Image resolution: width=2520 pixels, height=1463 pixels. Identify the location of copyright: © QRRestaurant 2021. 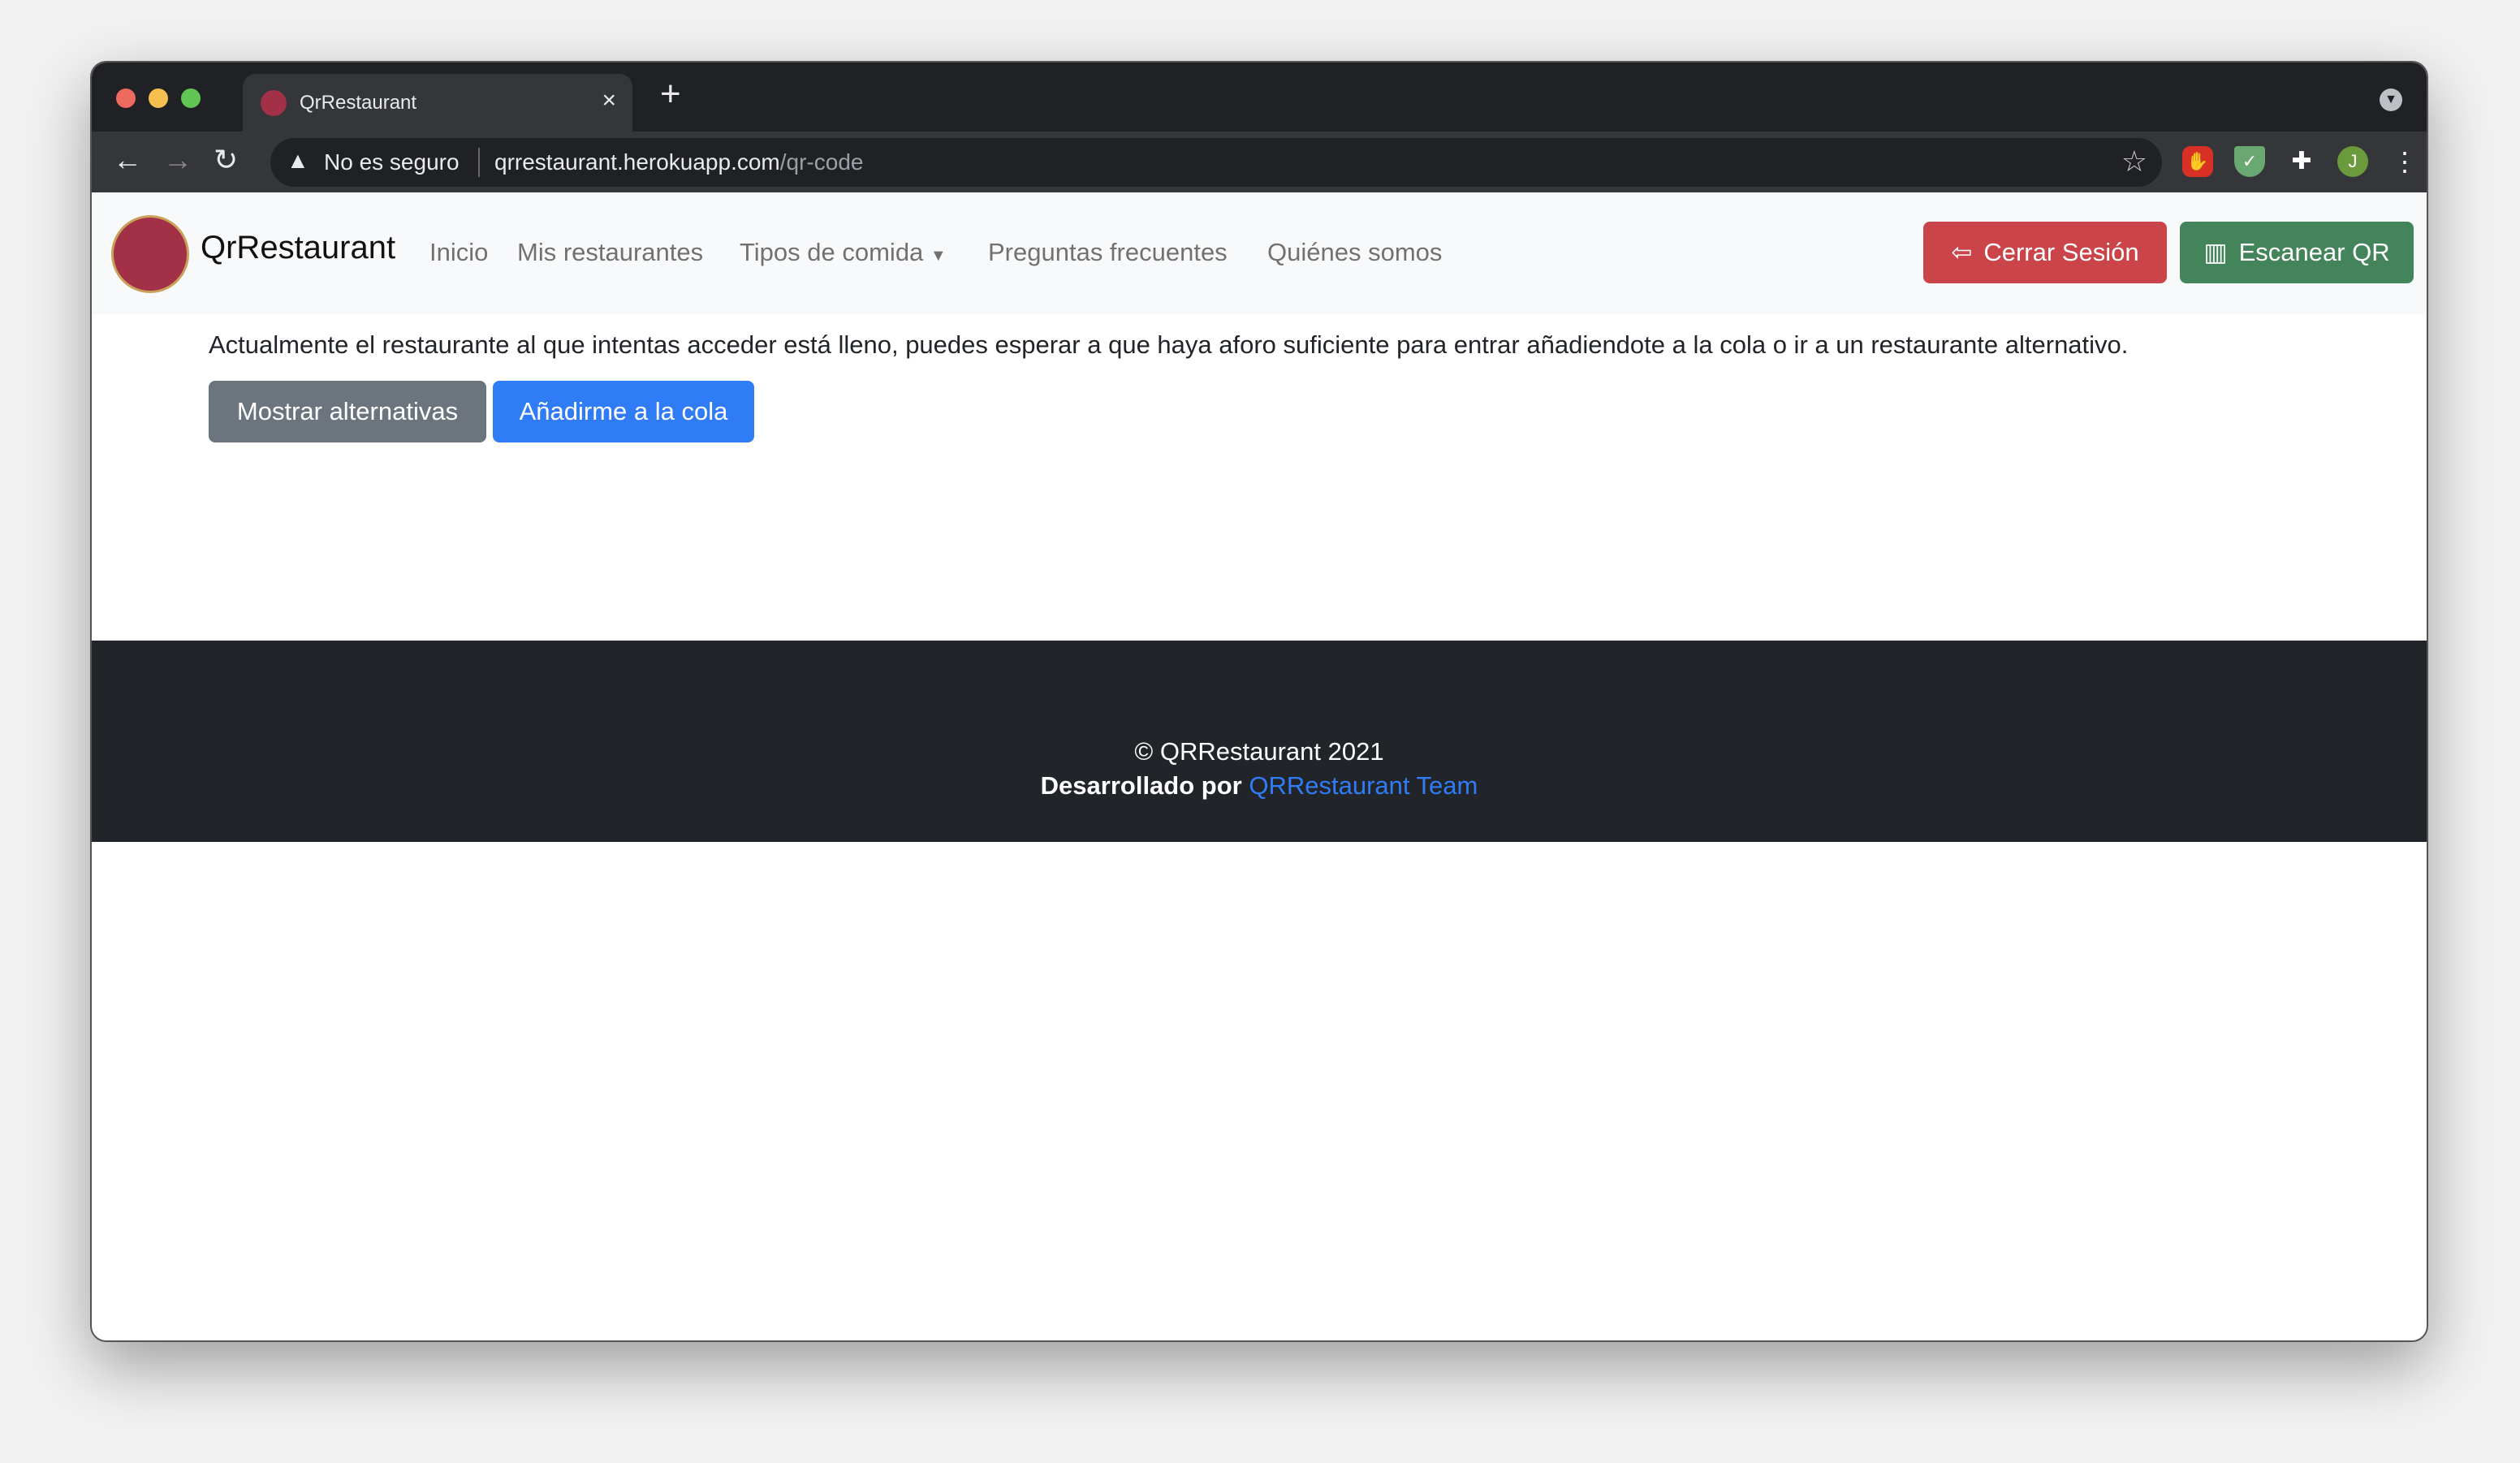
(1259, 752).